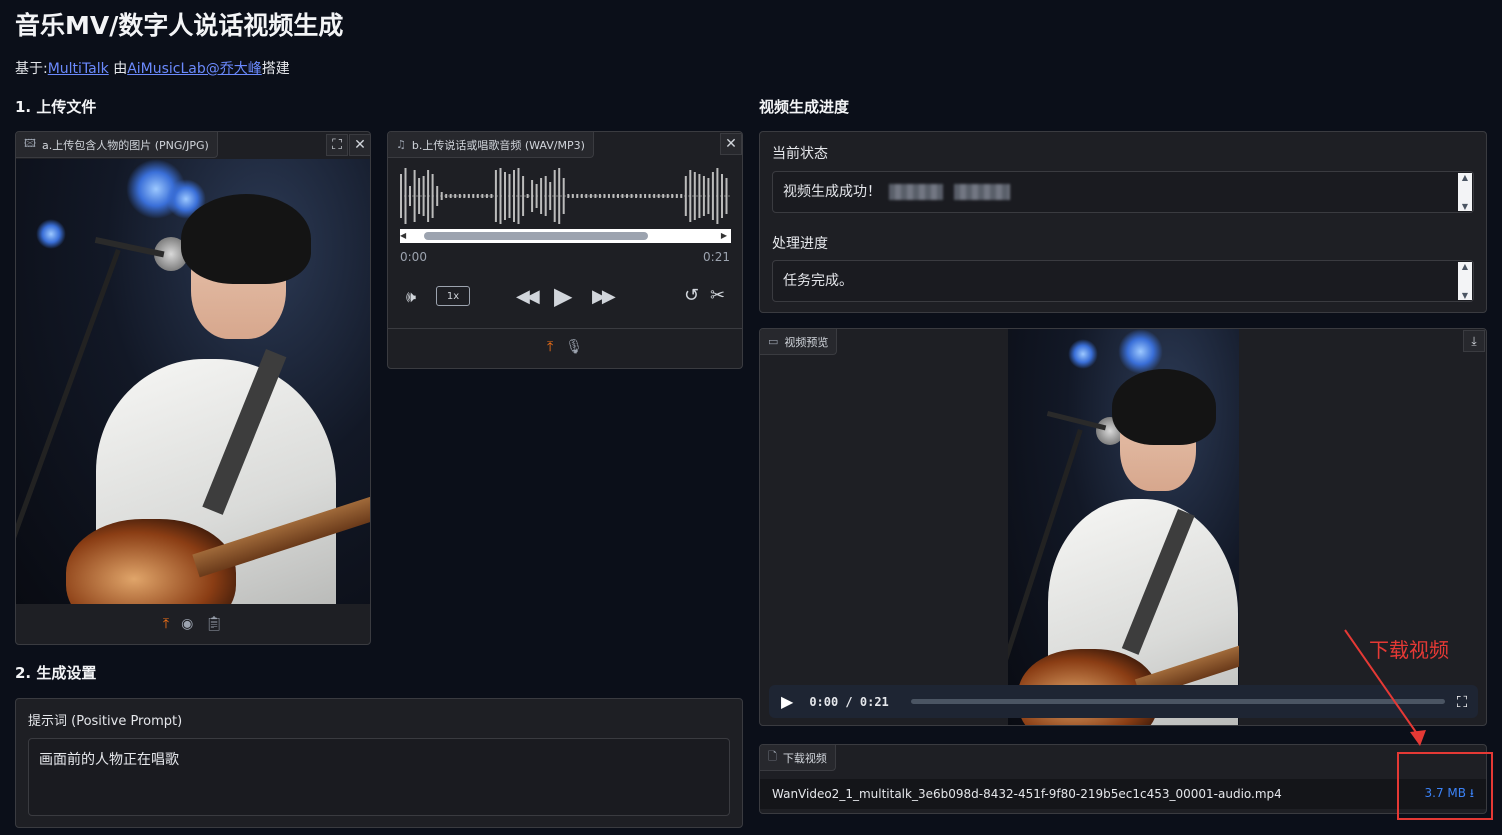 The image size is (1502, 835). What do you see at coordinates (1465, 281) in the screenshot?
I see `process-scrollbar: ▲ ▼` at bounding box center [1465, 281].